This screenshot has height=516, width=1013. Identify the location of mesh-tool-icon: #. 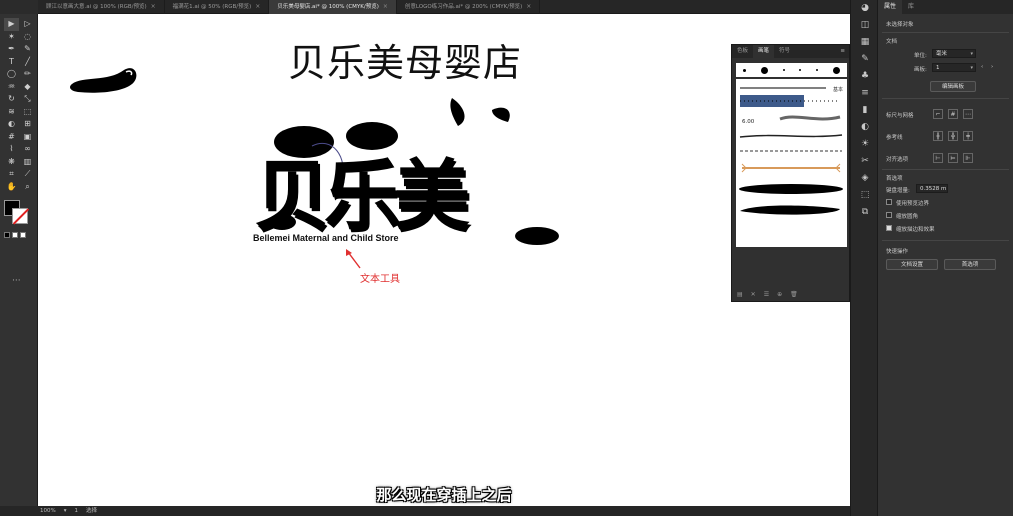
(11, 137).